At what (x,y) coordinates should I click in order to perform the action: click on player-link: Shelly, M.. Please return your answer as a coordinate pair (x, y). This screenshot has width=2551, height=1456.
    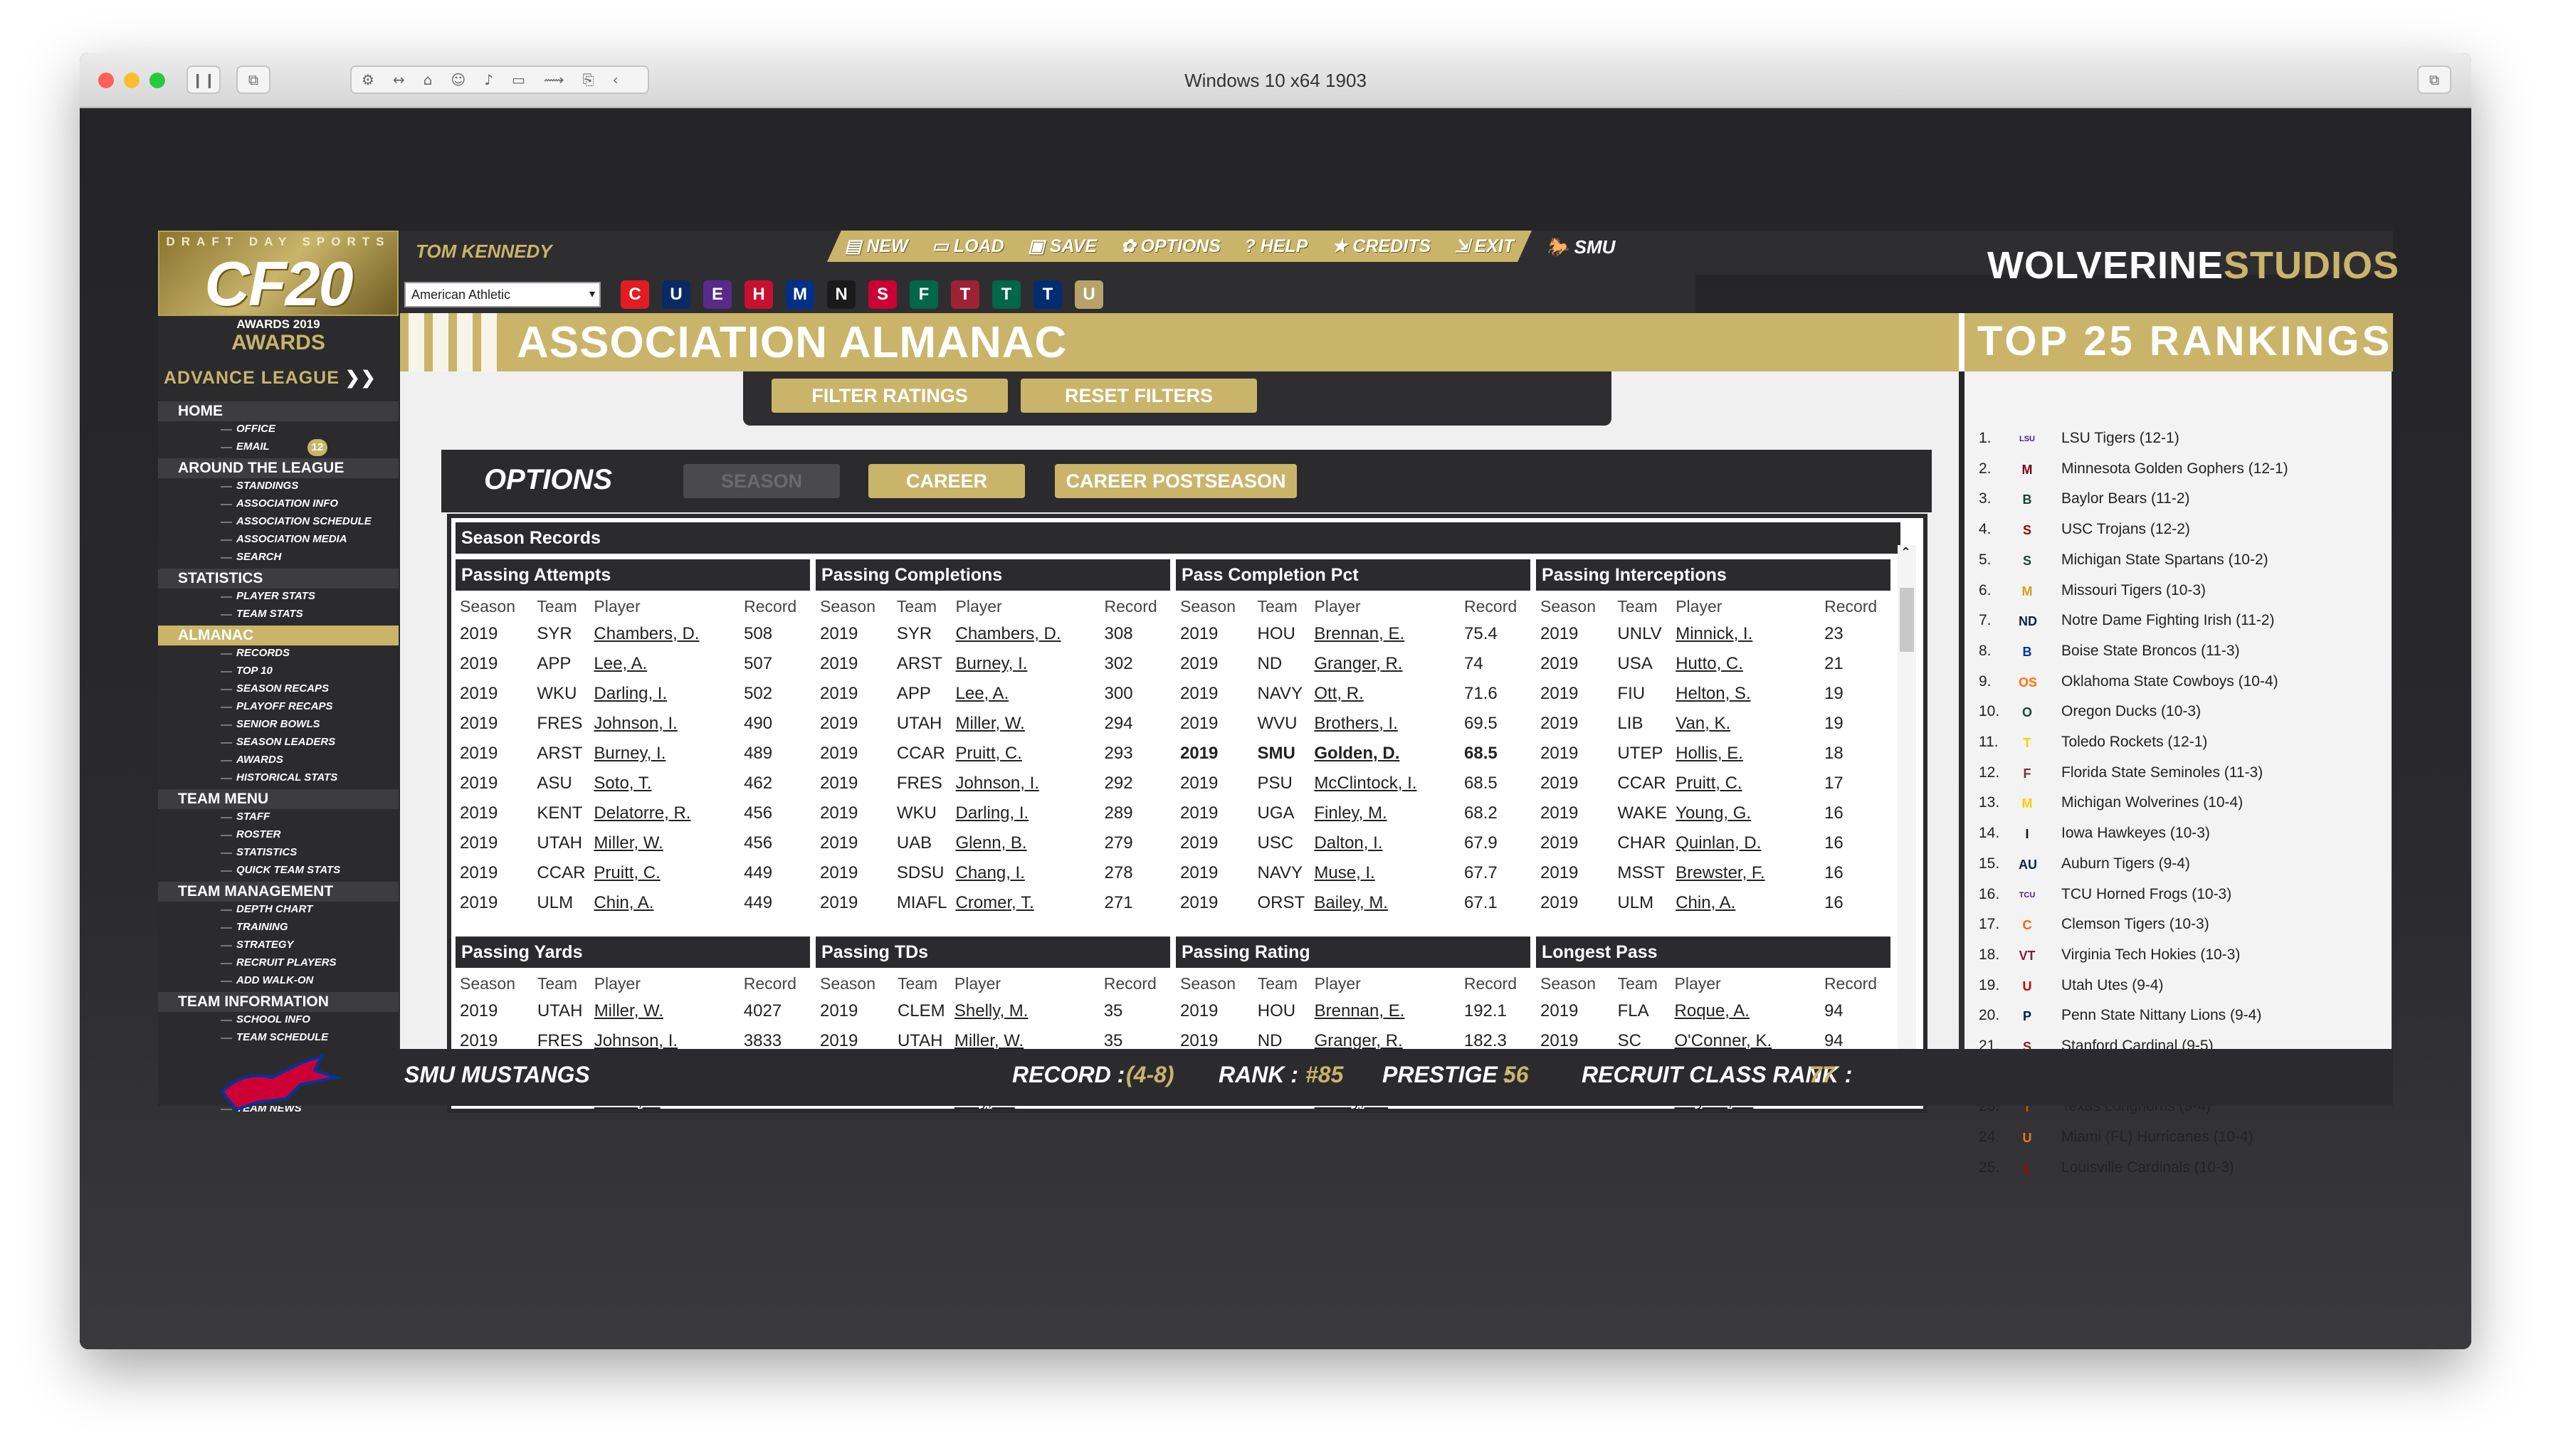
    Looking at the image, I should click on (1025, 1011).